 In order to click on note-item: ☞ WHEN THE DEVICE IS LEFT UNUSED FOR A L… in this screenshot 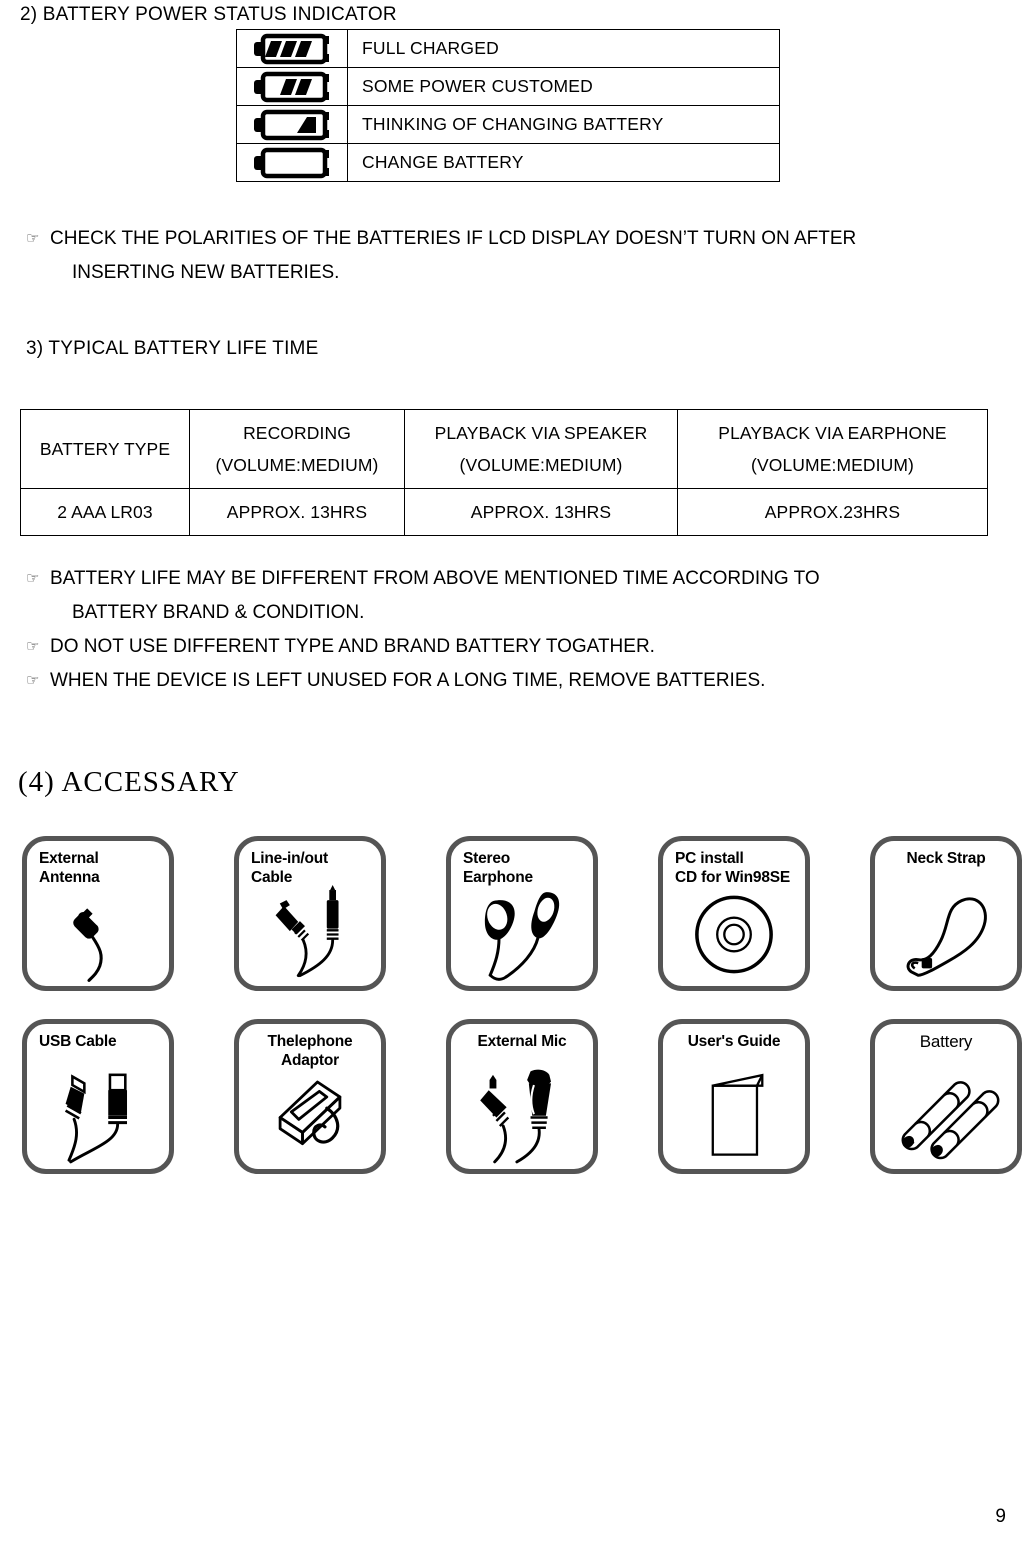, I will do `click(518, 681)`.